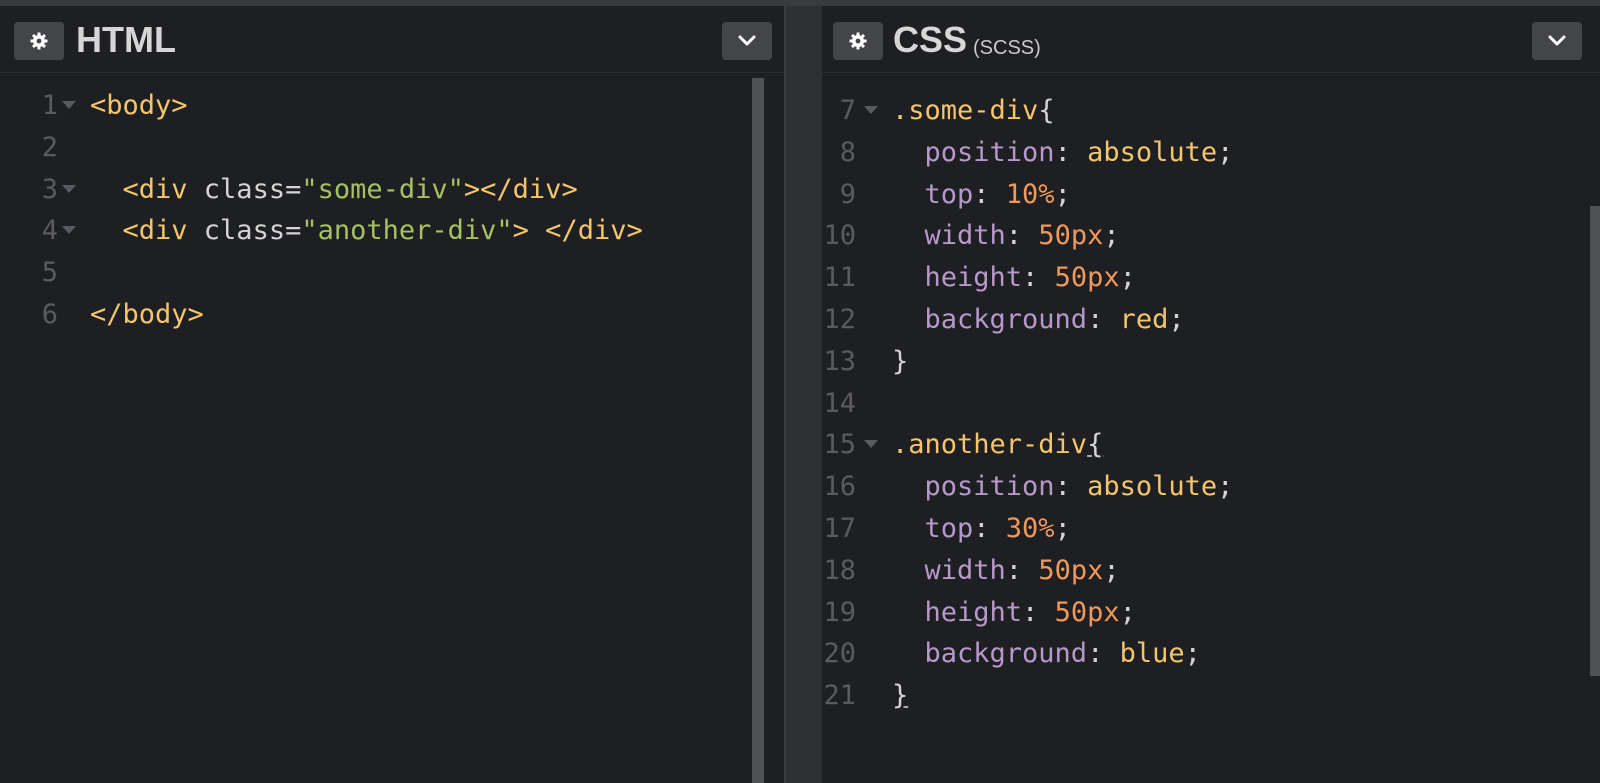 Image resolution: width=1600 pixels, height=783 pixels. What do you see at coordinates (1038, 320) in the screenshot?
I see `code-text: background: red;` at bounding box center [1038, 320].